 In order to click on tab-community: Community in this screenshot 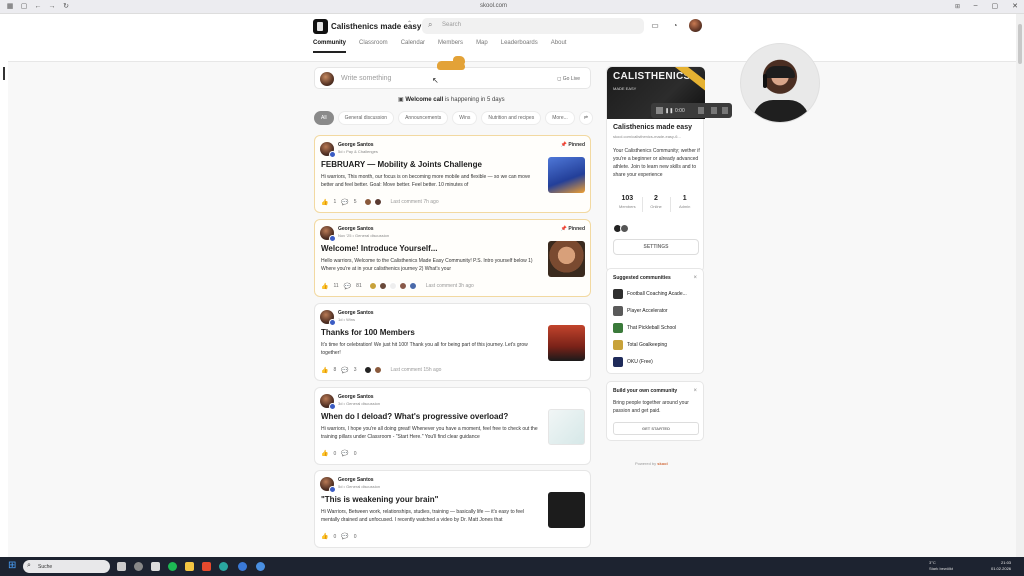, I will do `click(329, 46)`.